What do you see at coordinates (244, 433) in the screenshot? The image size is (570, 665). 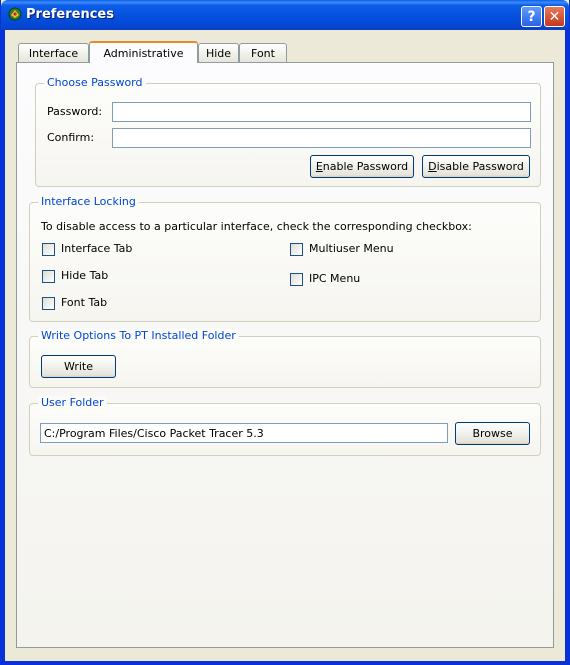 I see `user-folder-path-input` at bounding box center [244, 433].